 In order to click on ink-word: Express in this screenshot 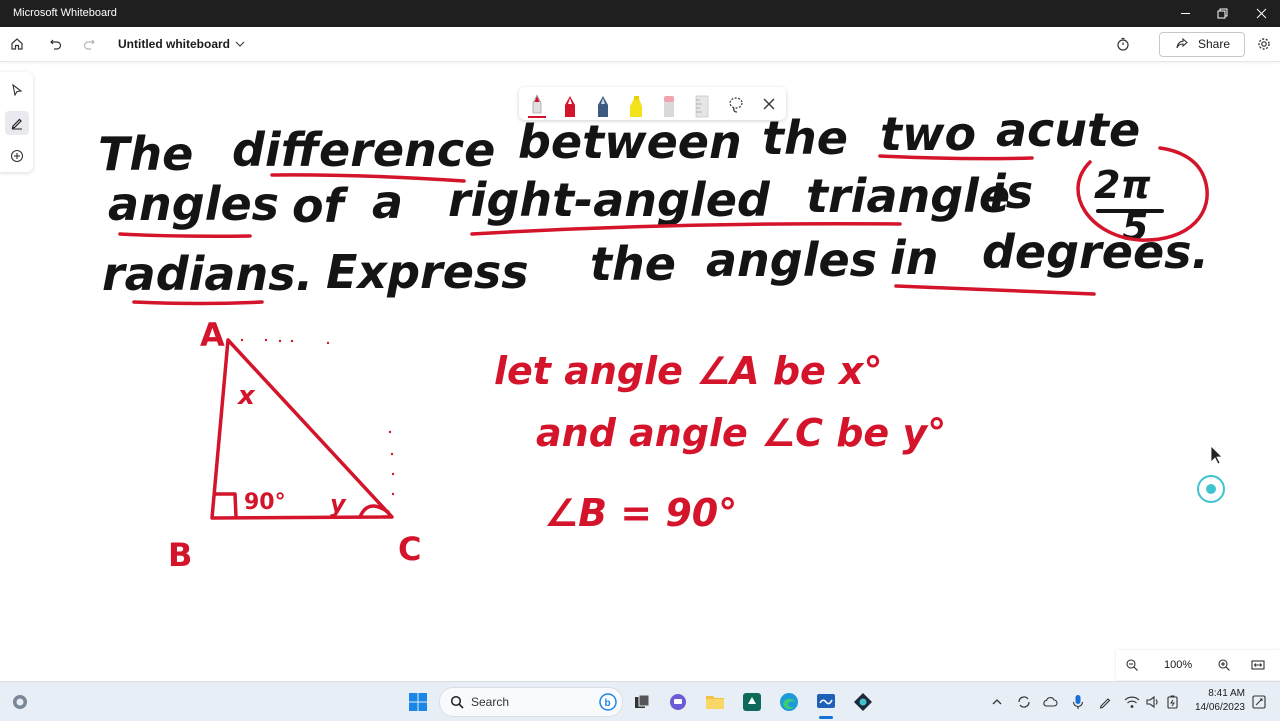, I will do `click(427, 272)`.